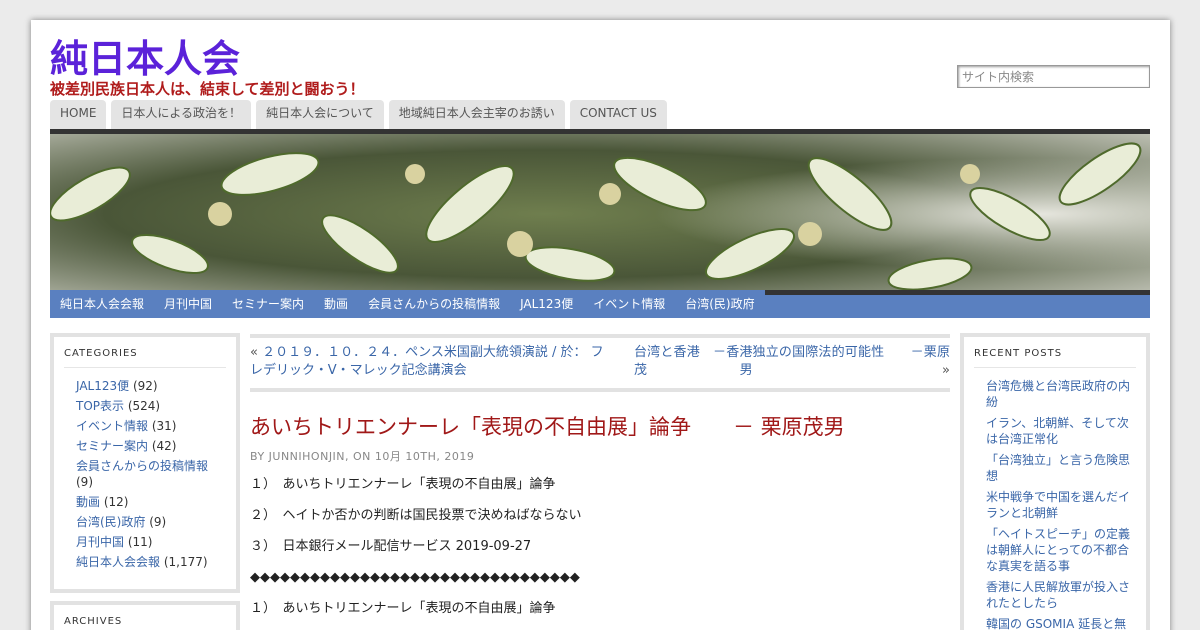  I want to click on archives-title: ARCHIVES, so click(145, 623).